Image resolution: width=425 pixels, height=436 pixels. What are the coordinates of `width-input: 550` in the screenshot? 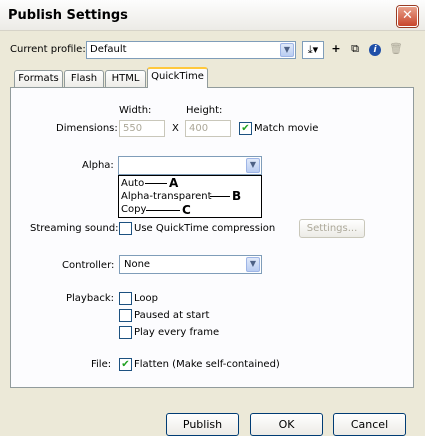 It's located at (142, 128).